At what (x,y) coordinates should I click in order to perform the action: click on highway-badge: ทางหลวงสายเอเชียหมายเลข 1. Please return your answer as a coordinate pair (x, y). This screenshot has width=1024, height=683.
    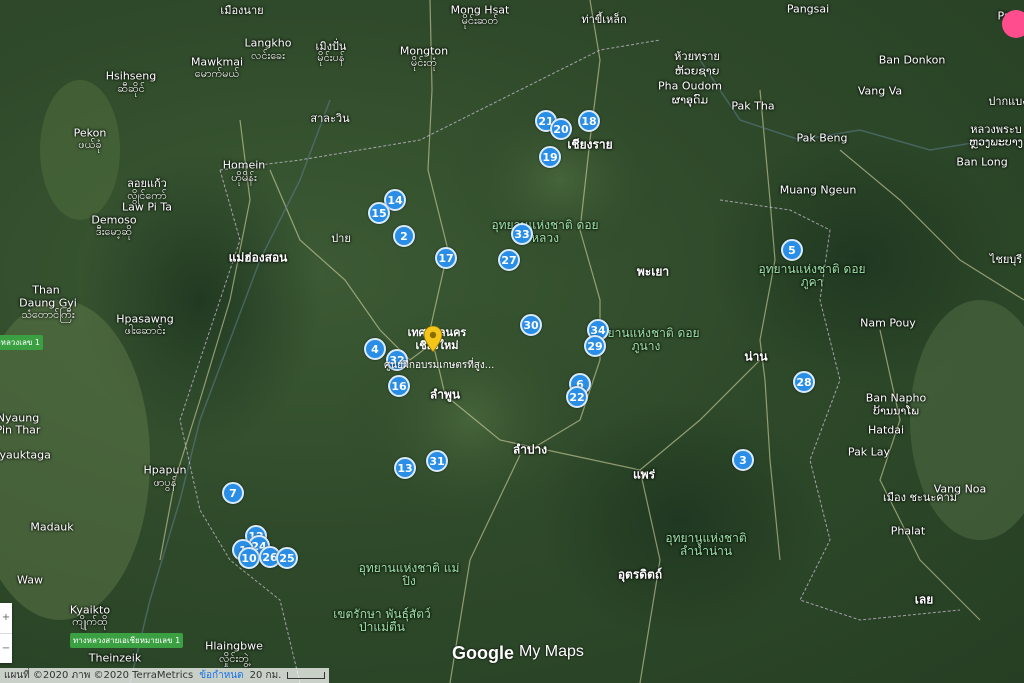
    Looking at the image, I should click on (127, 640).